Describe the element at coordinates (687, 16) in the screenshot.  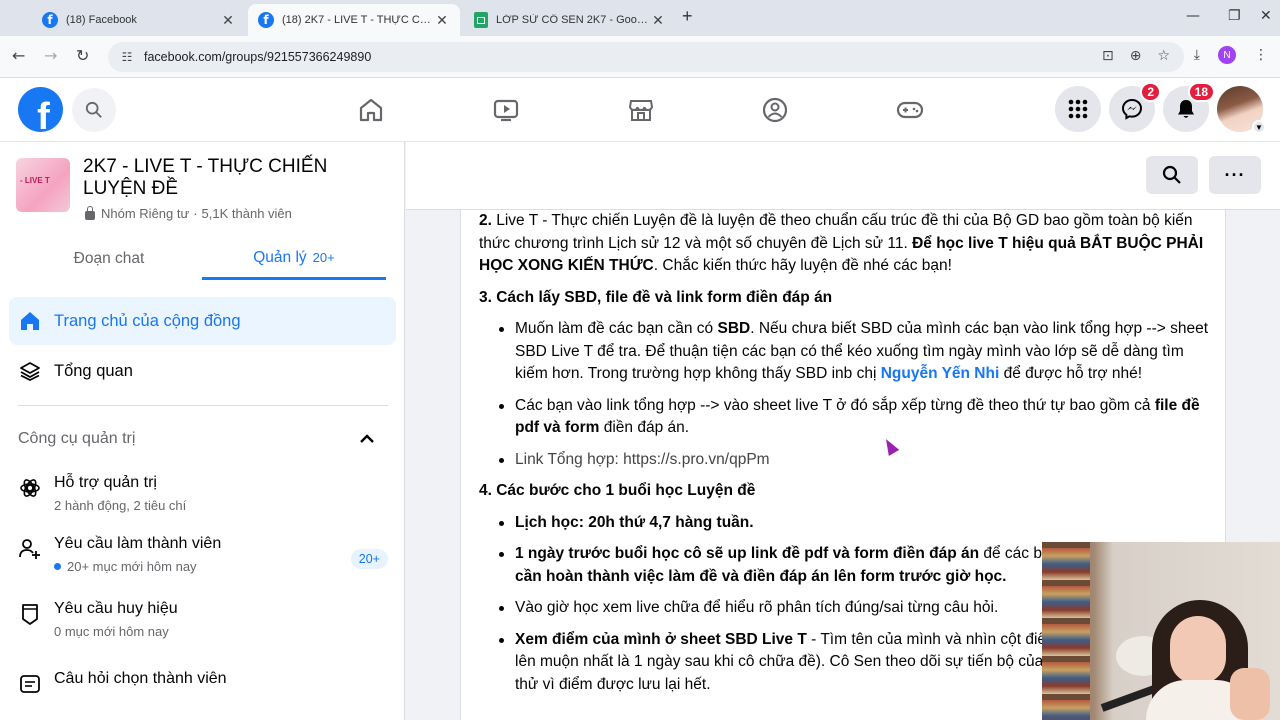
I see `new-tab-icon: +` at that location.